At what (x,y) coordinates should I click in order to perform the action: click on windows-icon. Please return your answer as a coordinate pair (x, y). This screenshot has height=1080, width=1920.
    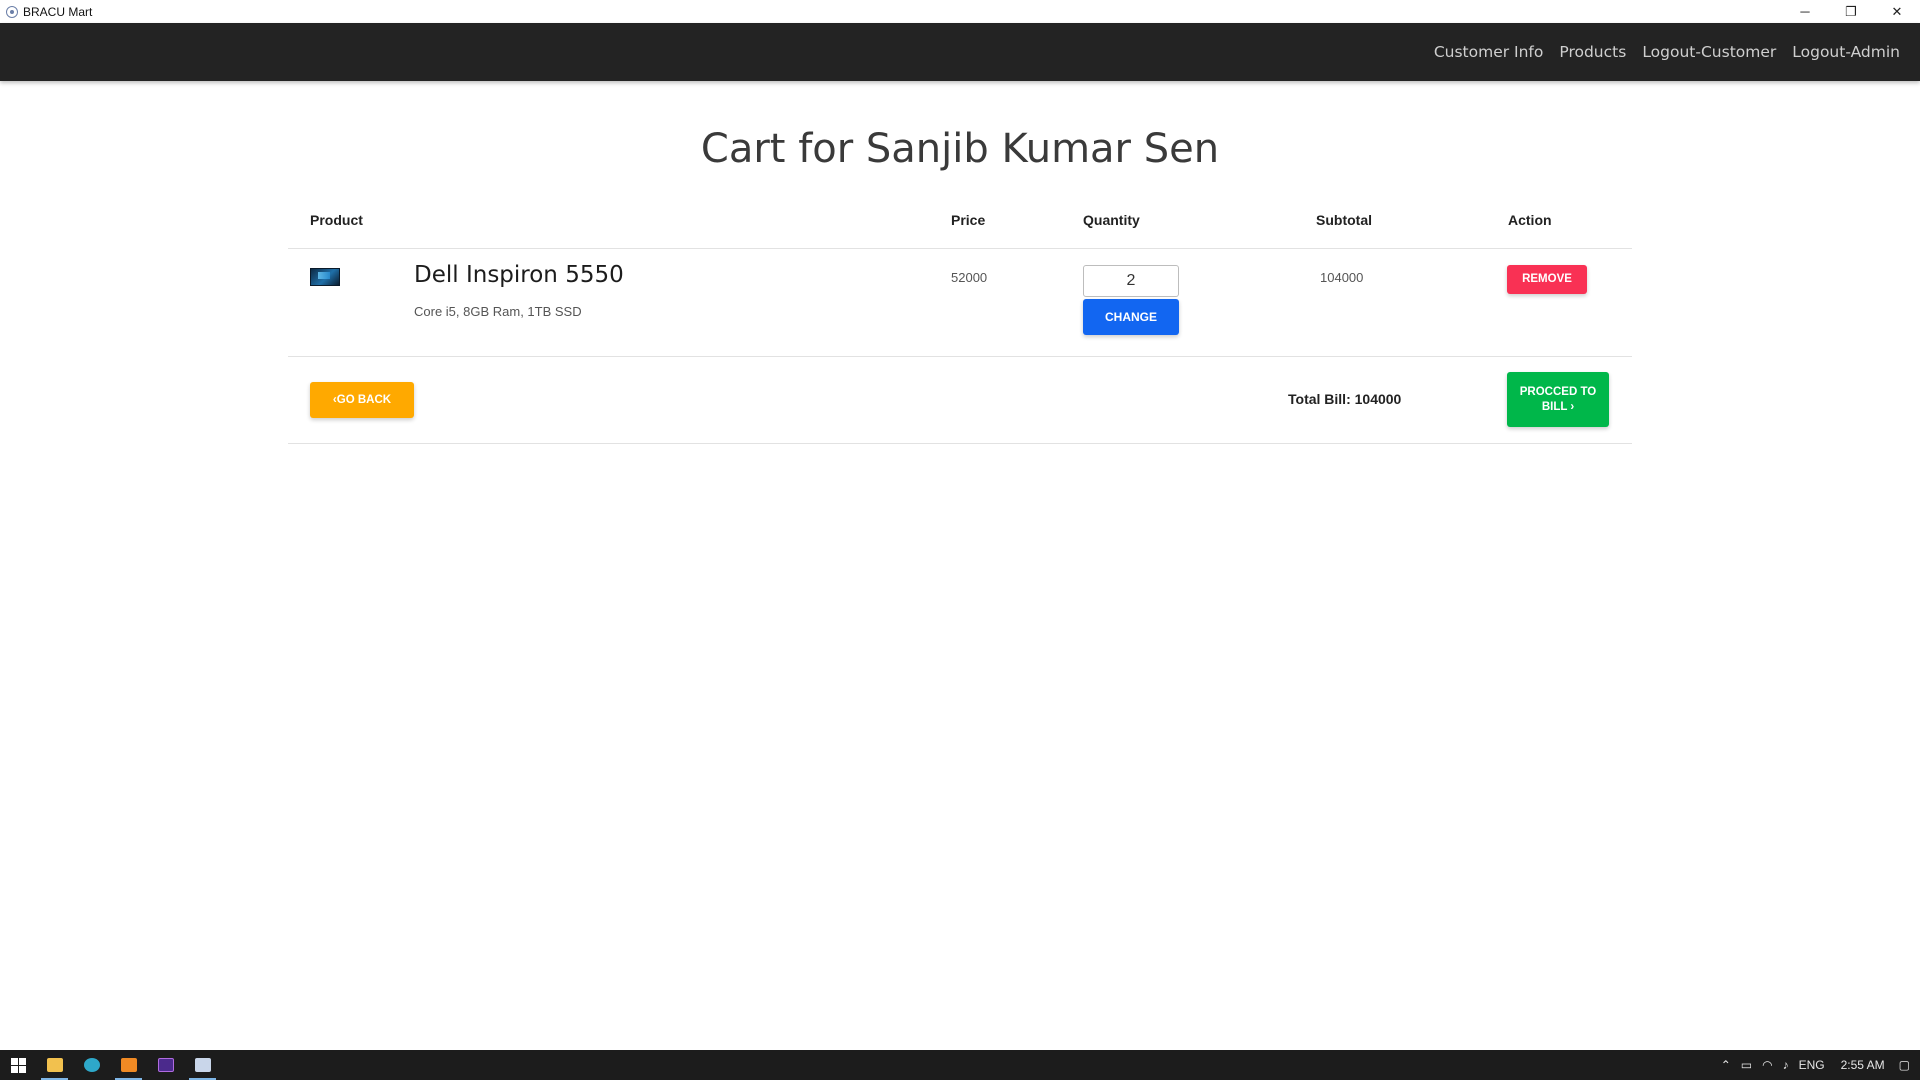
    Looking at the image, I should click on (18, 1065).